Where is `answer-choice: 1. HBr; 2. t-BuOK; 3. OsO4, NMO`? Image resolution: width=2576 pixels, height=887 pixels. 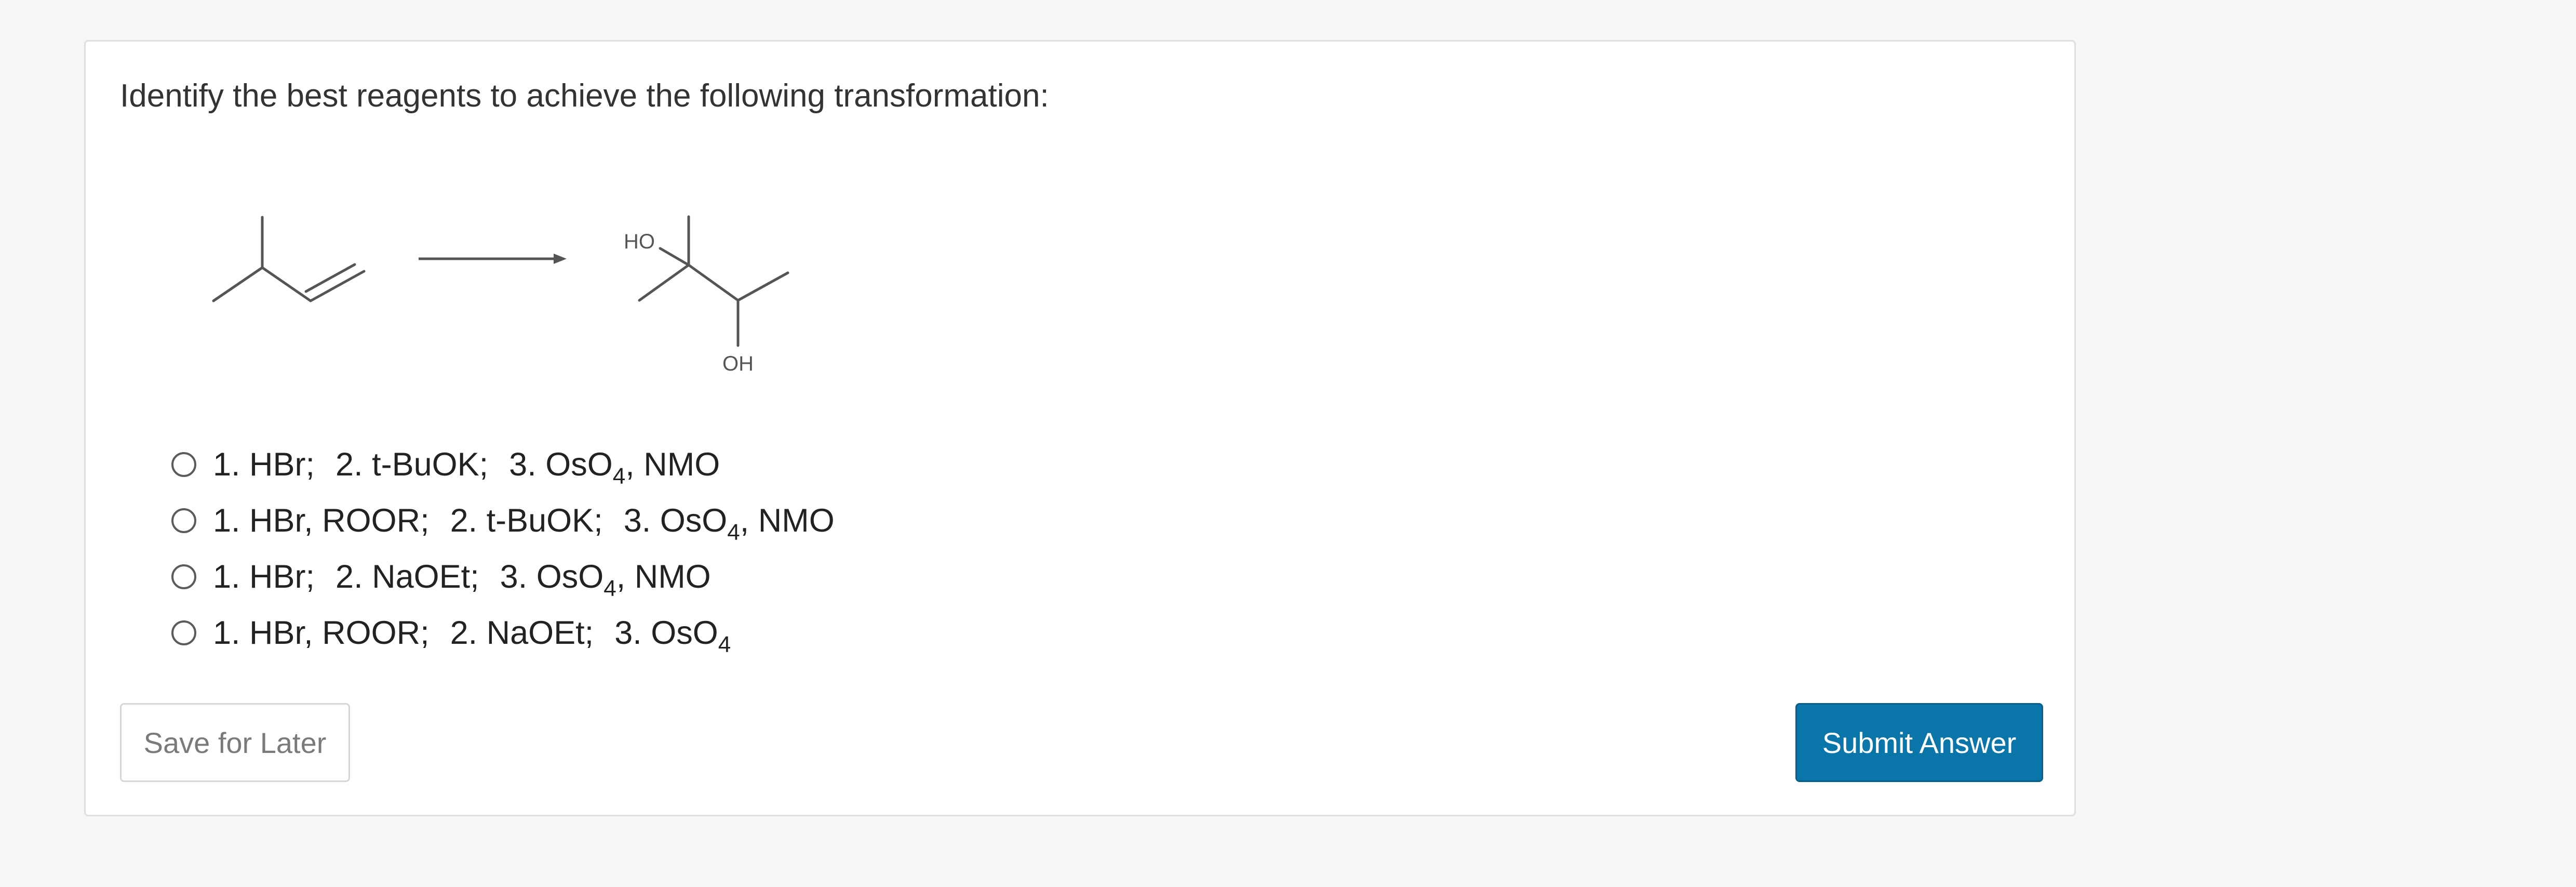
answer-choice: 1. HBr; 2. t-BuOK; 3. OsO4, NMO is located at coordinates (503, 464).